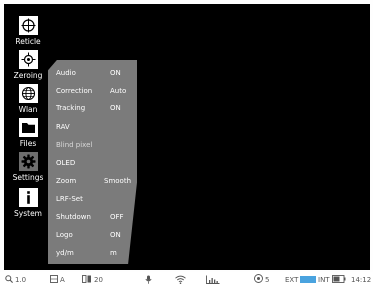 This screenshot has height=287, width=373. I want to click on sidebar-item-wlan: Wlan, so click(28, 99).